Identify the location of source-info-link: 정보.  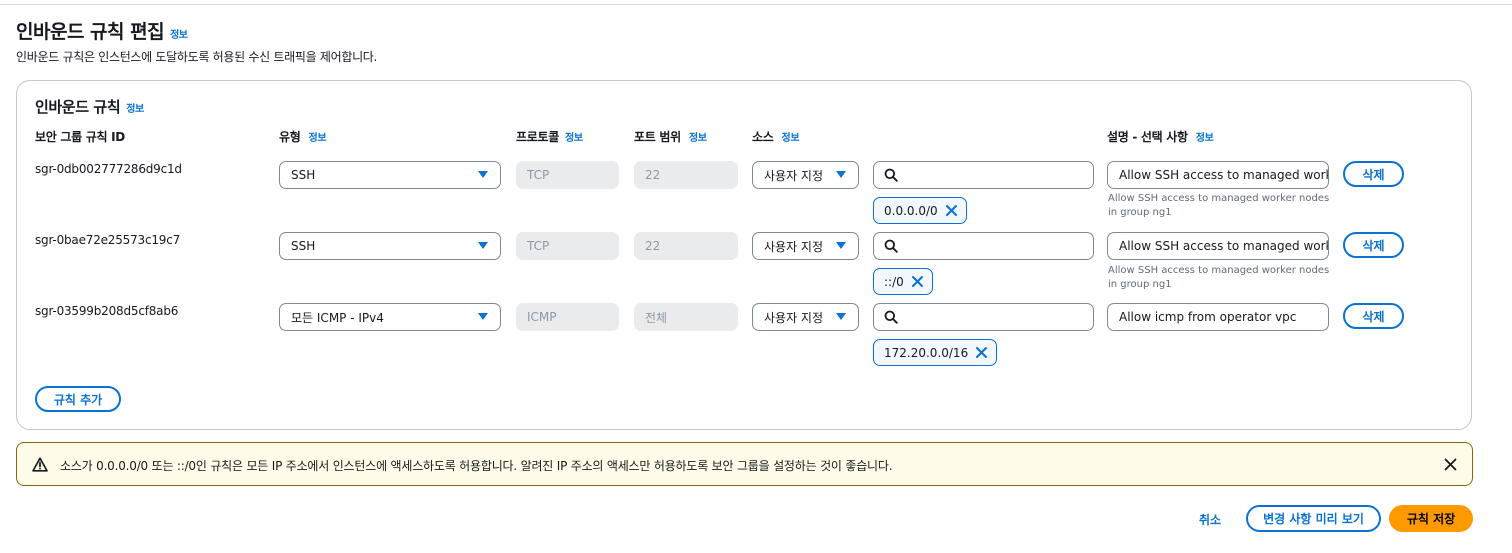
(790, 138).